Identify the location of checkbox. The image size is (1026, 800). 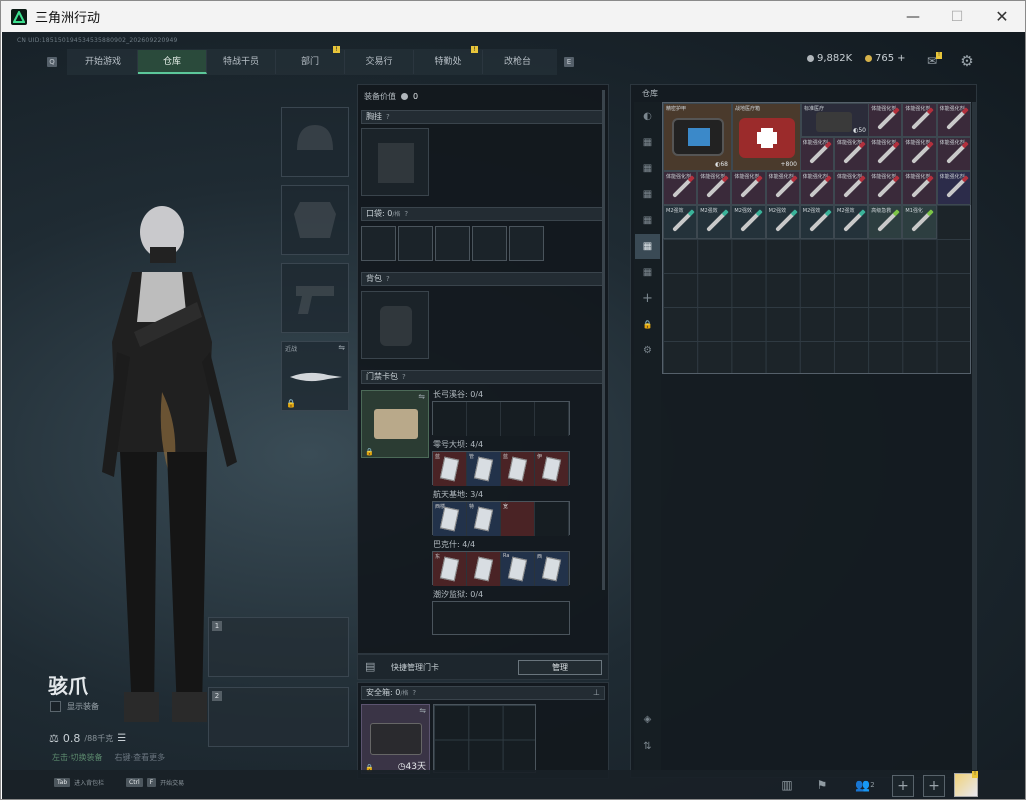
(55, 706).